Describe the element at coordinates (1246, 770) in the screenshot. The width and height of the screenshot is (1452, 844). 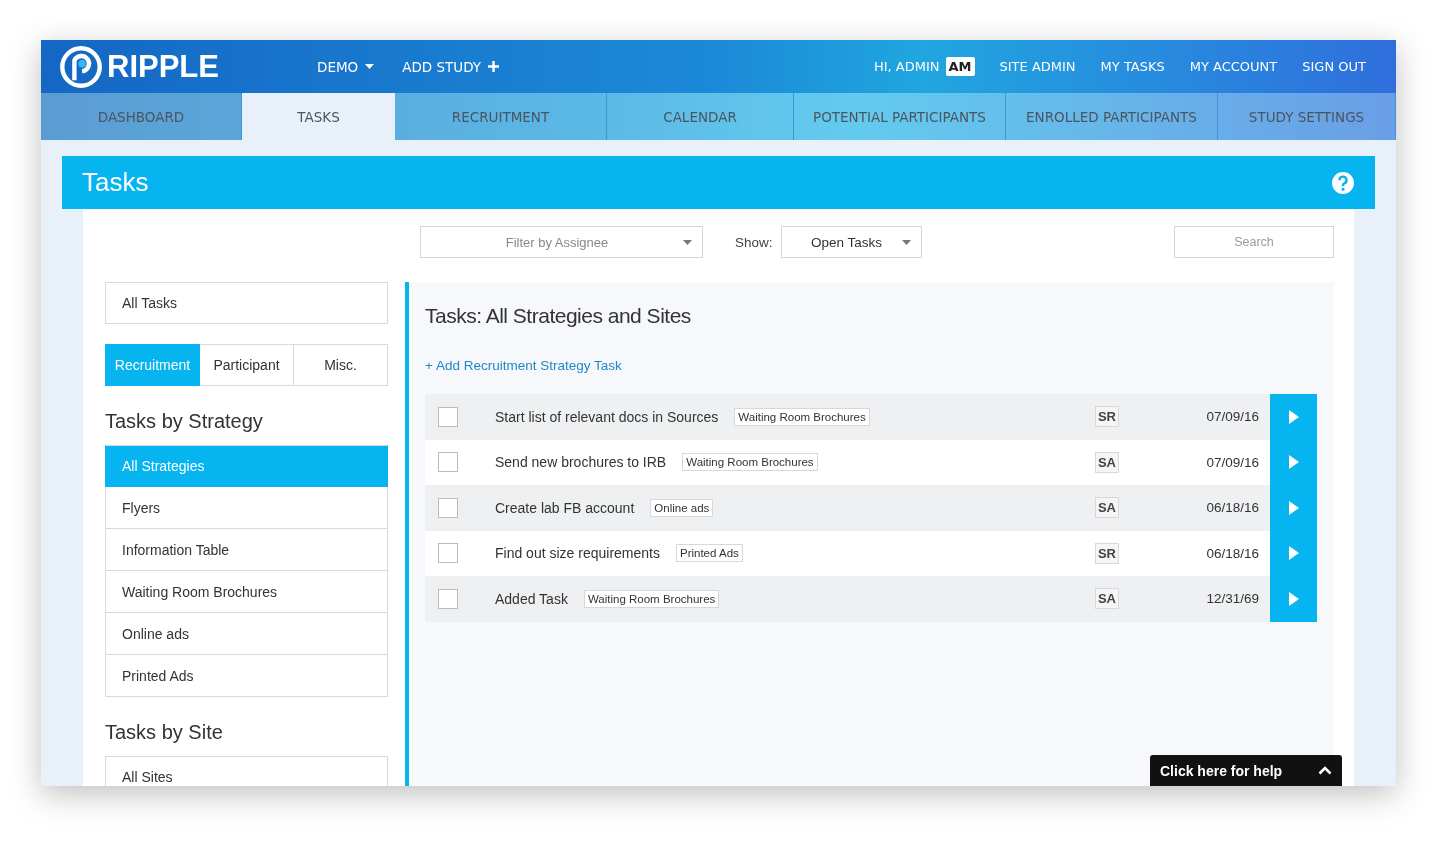
I see `help-button: Click here for help` at that location.